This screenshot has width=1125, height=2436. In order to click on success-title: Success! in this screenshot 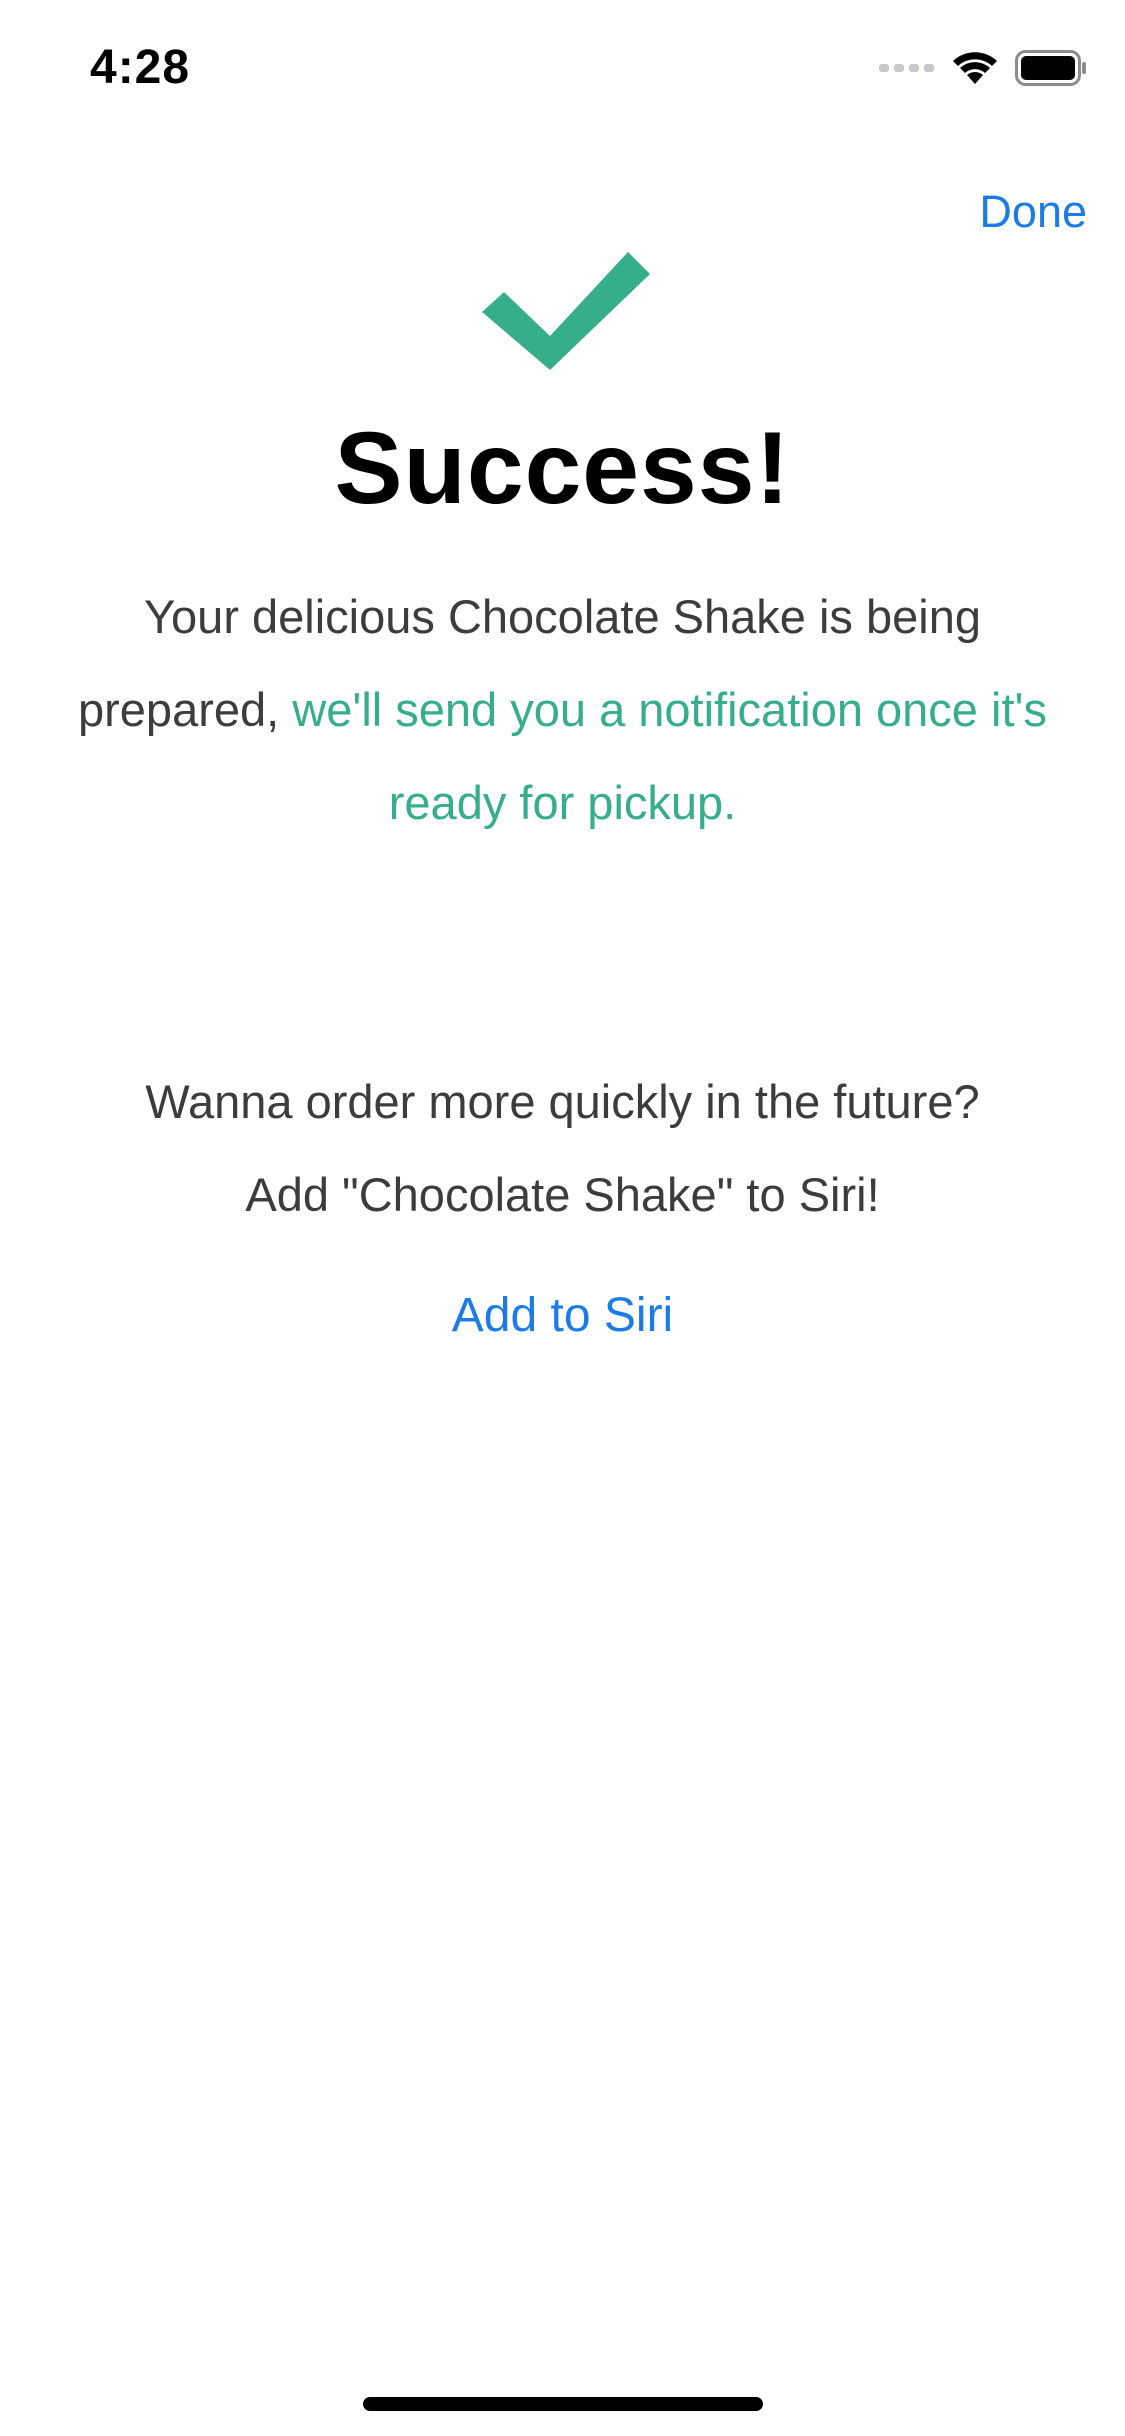, I will do `click(562, 468)`.